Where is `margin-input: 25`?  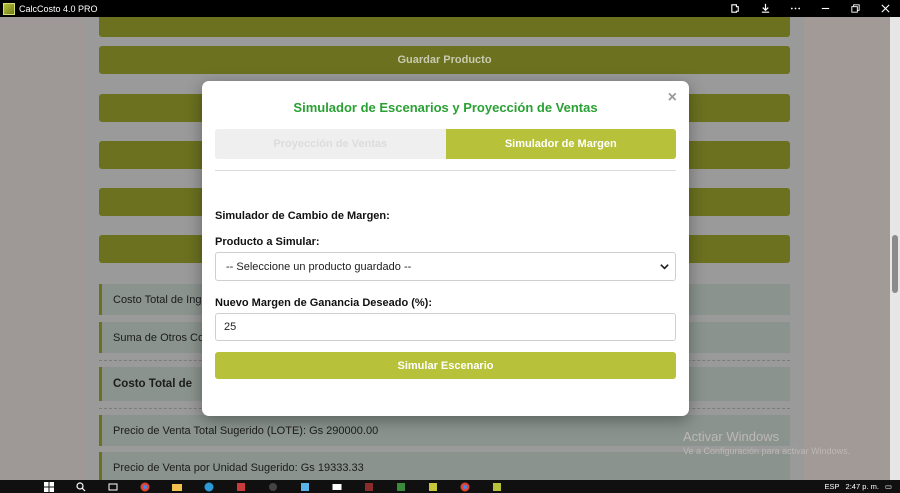
margin-input: 25 is located at coordinates (445, 327).